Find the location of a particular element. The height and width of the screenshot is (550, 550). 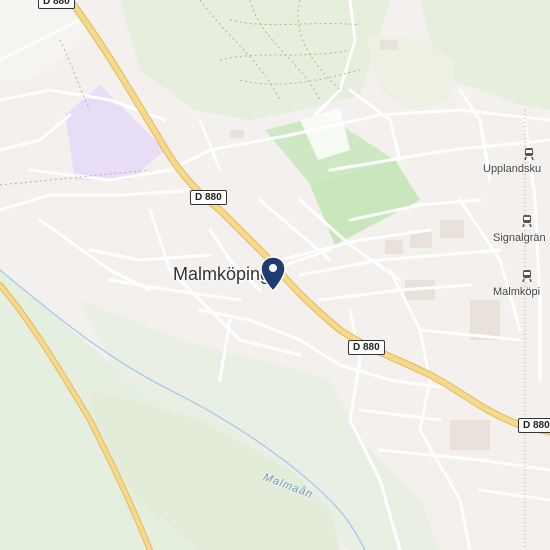

station-label-malmkoping: Malmköpi is located at coordinates (516, 292).